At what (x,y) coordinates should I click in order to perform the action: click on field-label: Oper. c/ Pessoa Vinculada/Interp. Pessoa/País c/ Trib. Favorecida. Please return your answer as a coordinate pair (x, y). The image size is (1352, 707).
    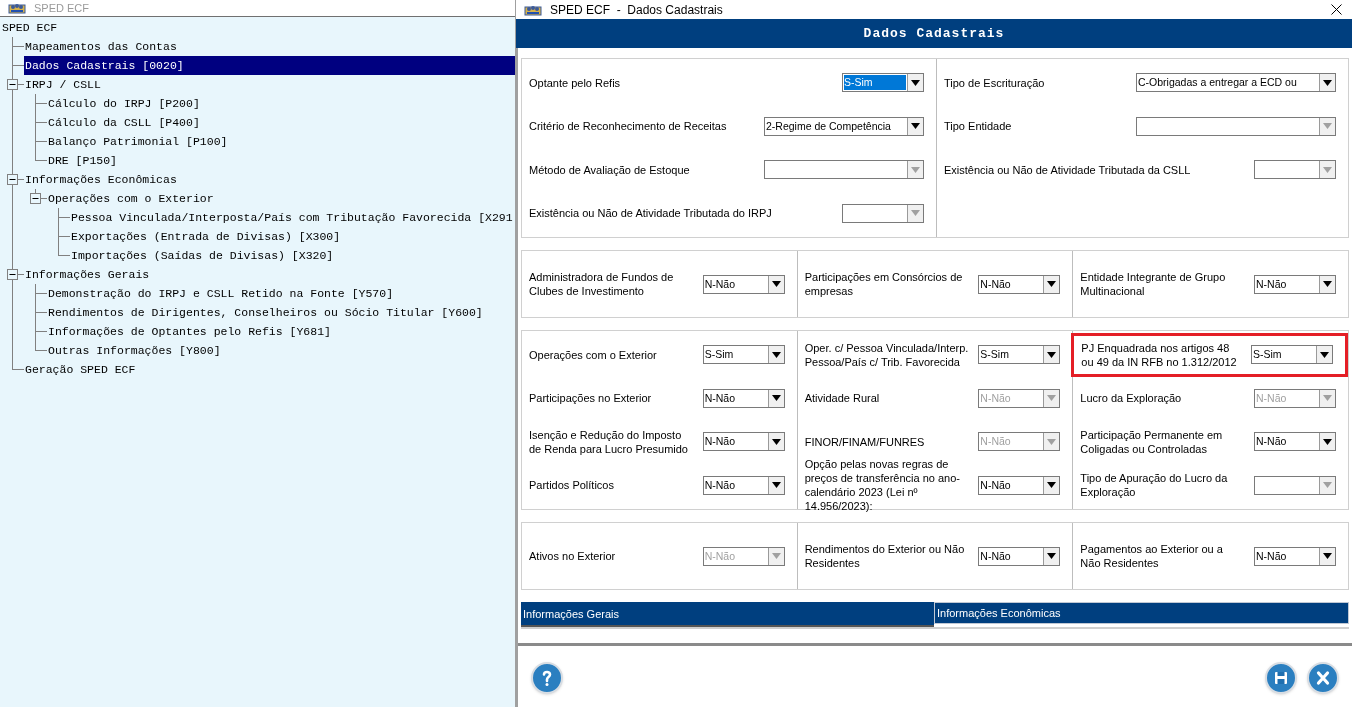
    Looking at the image, I should click on (887, 354).